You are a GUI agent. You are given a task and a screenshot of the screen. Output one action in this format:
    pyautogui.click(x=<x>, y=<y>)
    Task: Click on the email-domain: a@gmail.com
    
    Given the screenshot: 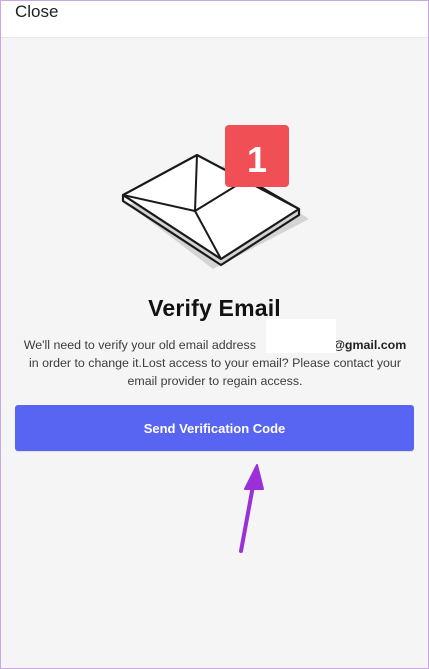 What is the action you would take?
    pyautogui.click(x=366, y=345)
    